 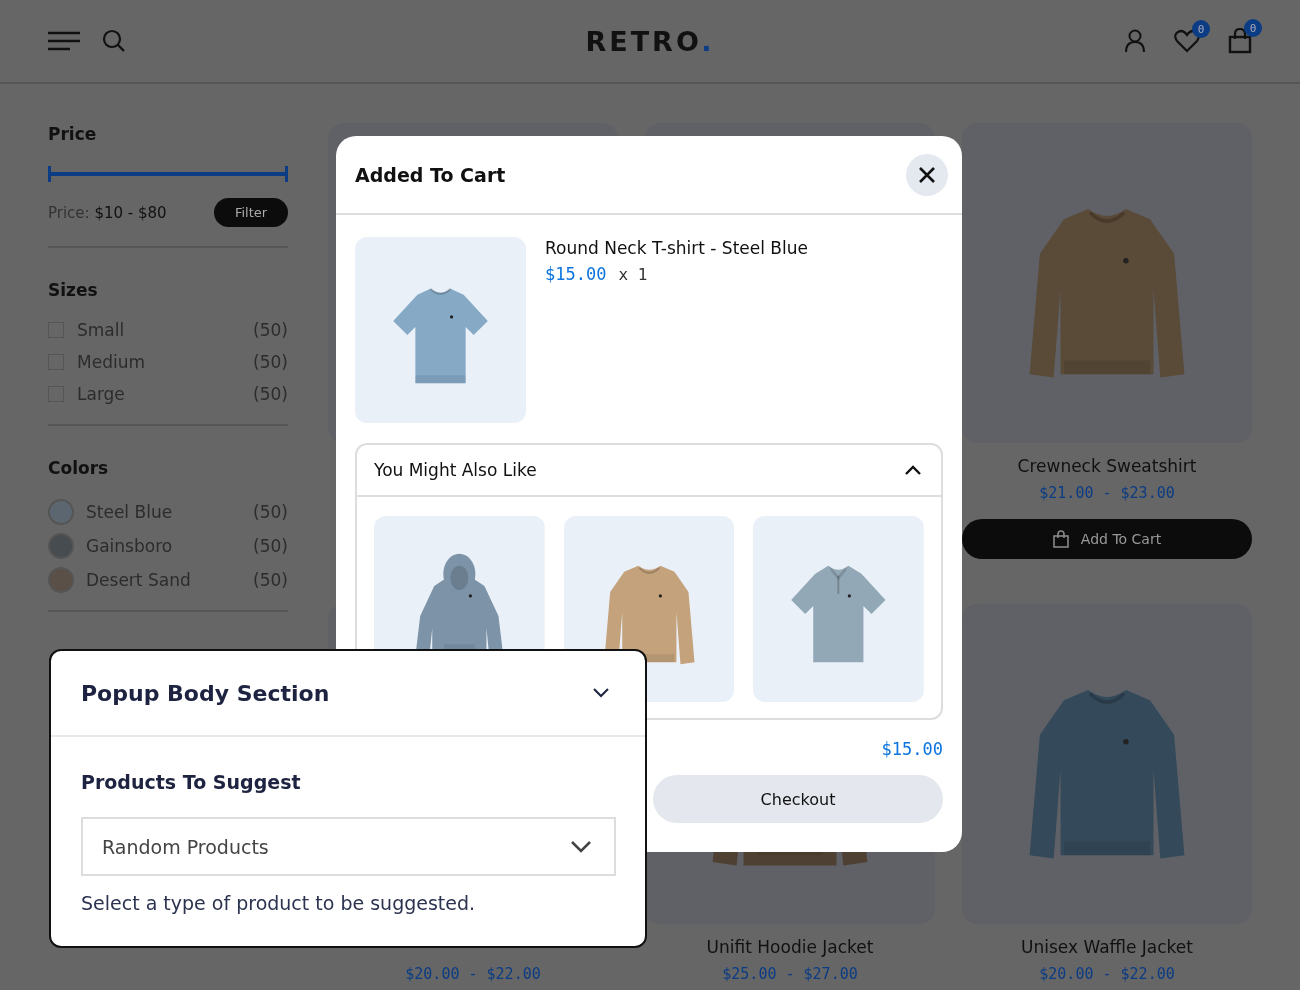 What do you see at coordinates (633, 274) in the screenshot?
I see `quantity: x 1` at bounding box center [633, 274].